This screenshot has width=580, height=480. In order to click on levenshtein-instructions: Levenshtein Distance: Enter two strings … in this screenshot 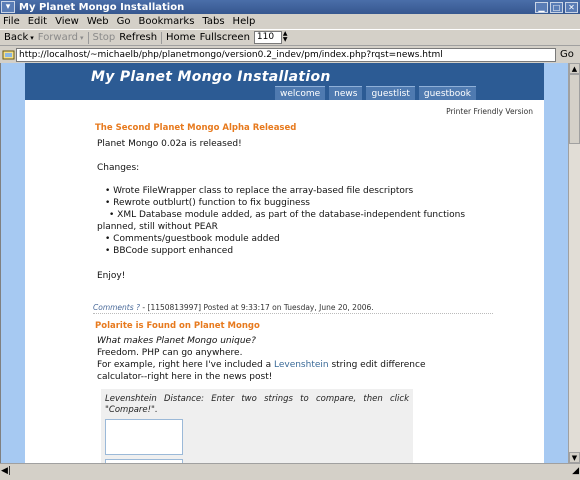, I will do `click(257, 404)`.